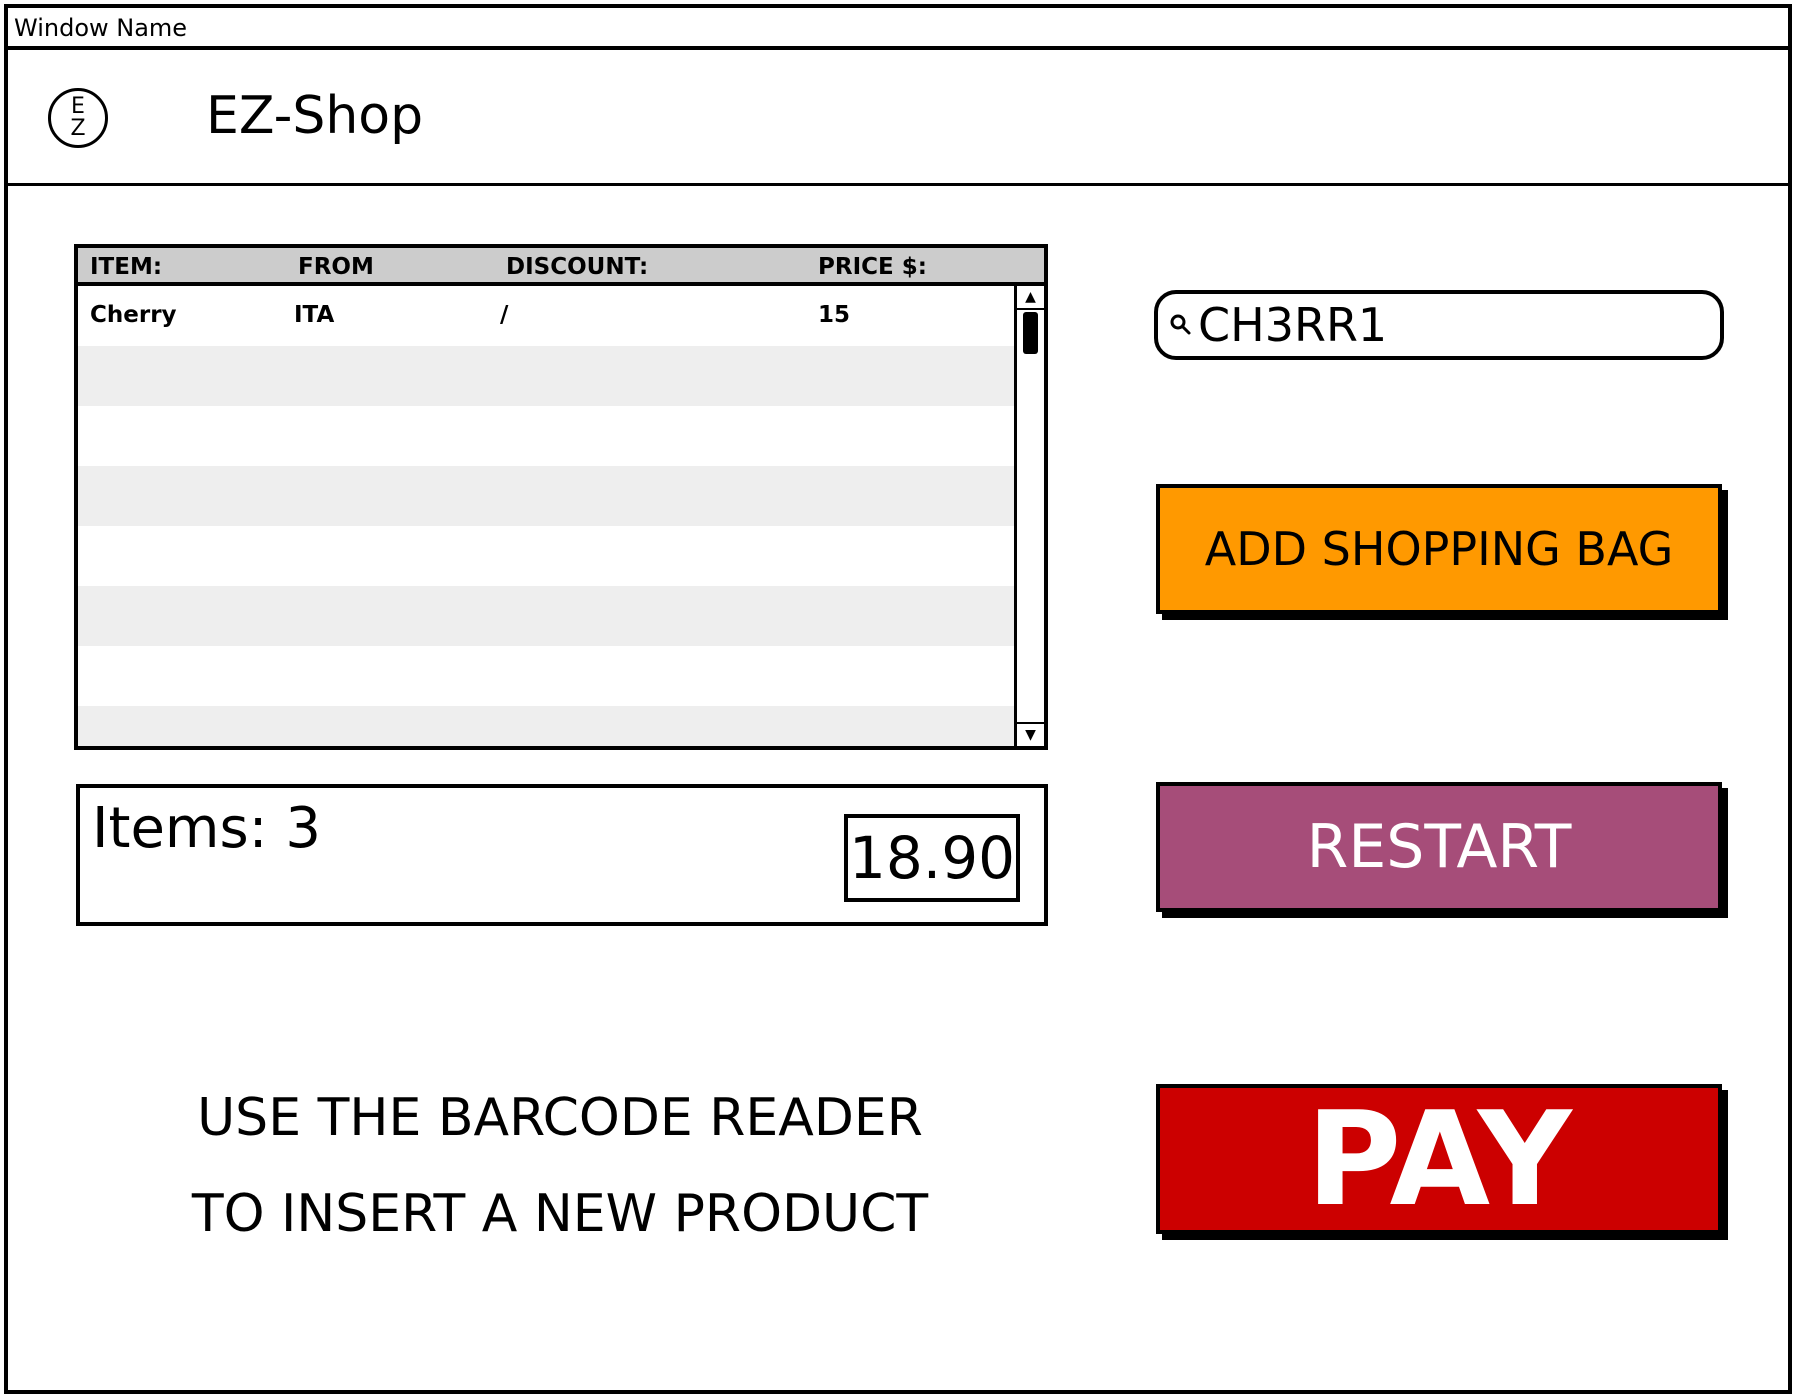 The image size is (1800, 1400). What do you see at coordinates (834, 315) in the screenshot?
I see `cell-price: 15` at bounding box center [834, 315].